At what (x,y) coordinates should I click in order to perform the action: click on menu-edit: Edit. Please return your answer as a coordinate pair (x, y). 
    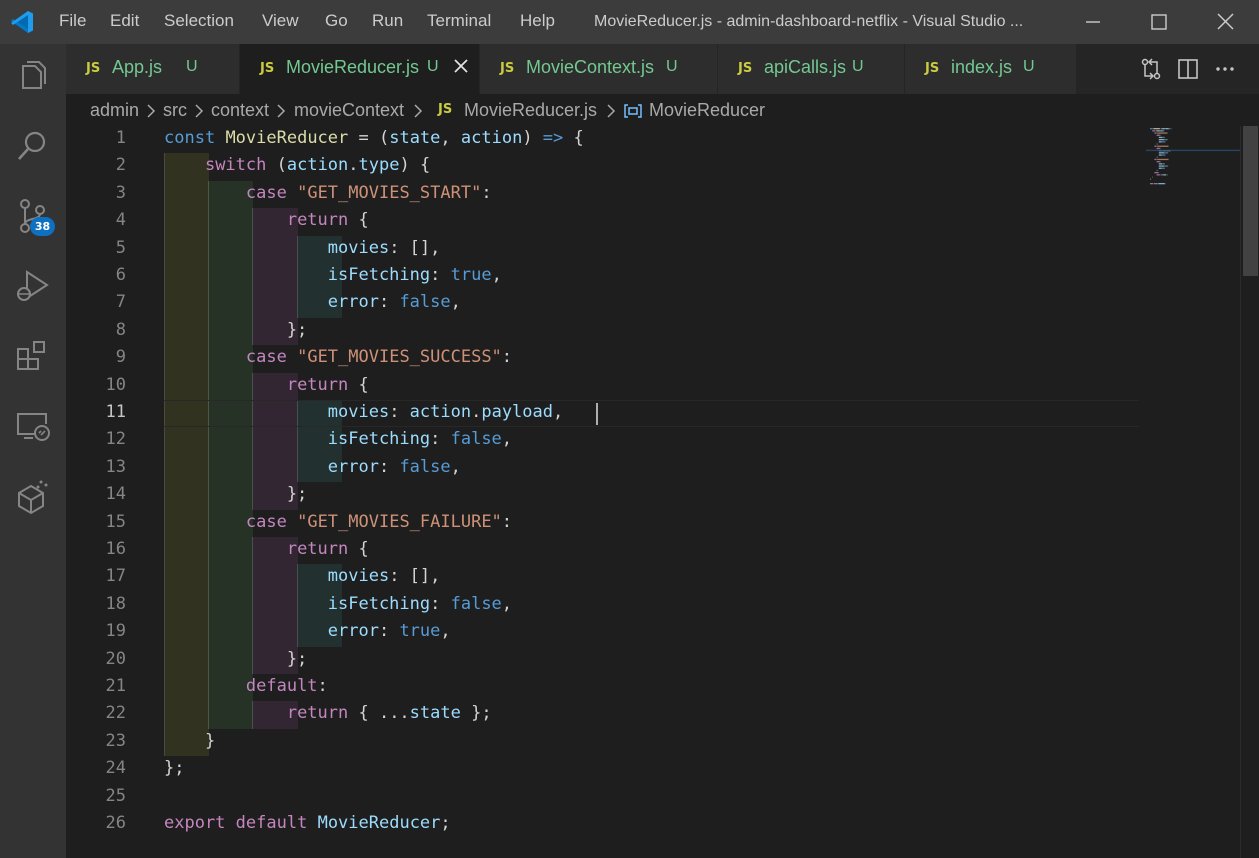
    Looking at the image, I should click on (124, 21).